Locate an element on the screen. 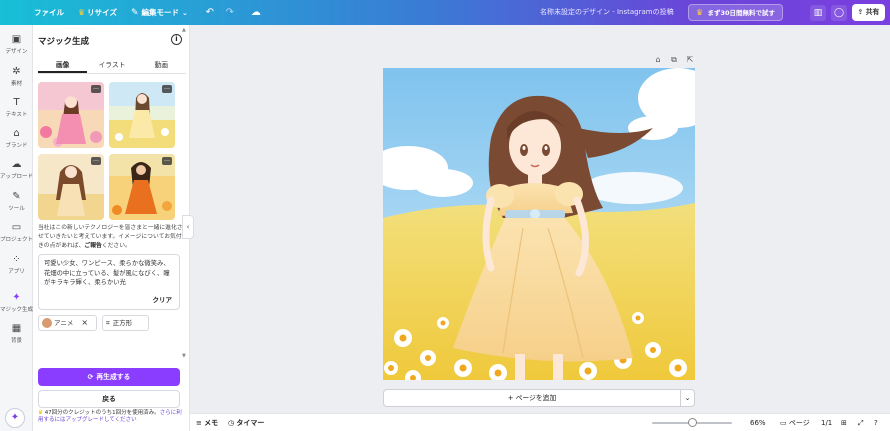 This screenshot has height=431, width=890. pages-button: ▭ ページ is located at coordinates (795, 422).